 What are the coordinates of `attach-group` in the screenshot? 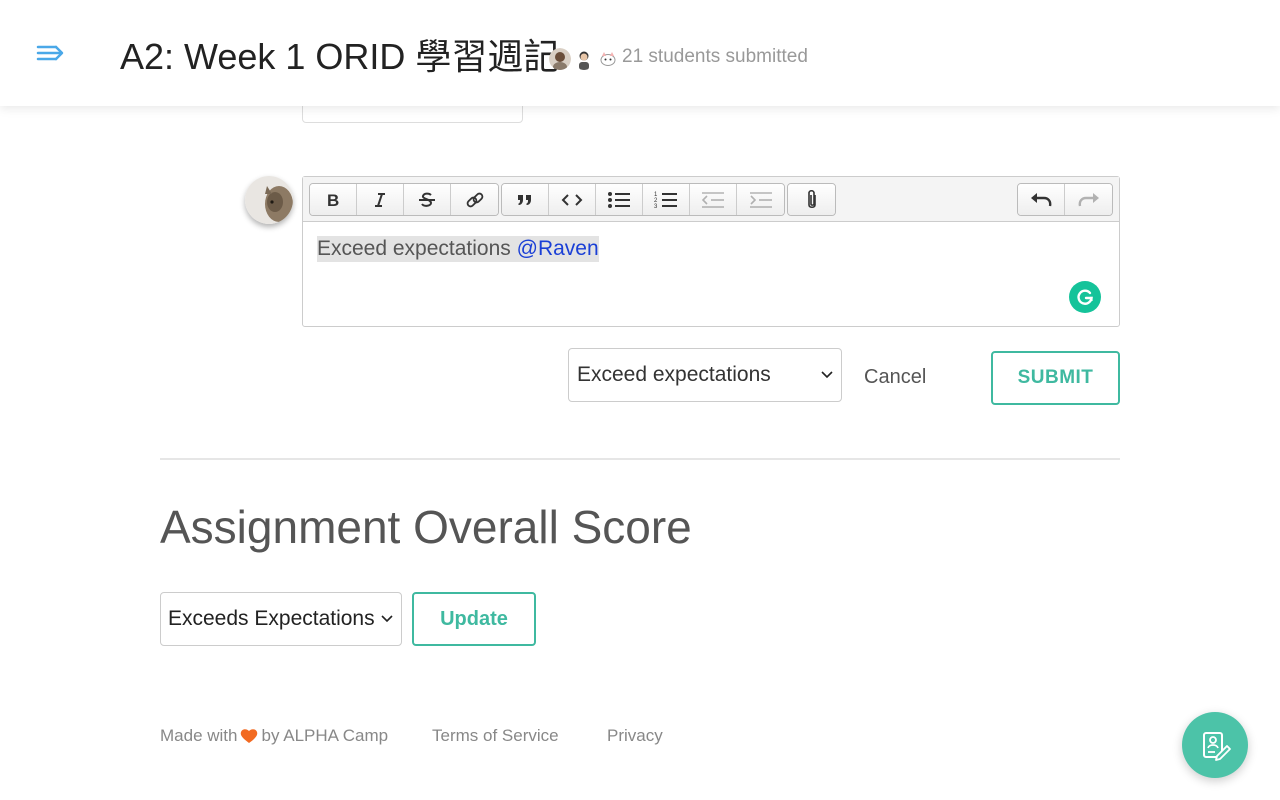 It's located at (811, 199).